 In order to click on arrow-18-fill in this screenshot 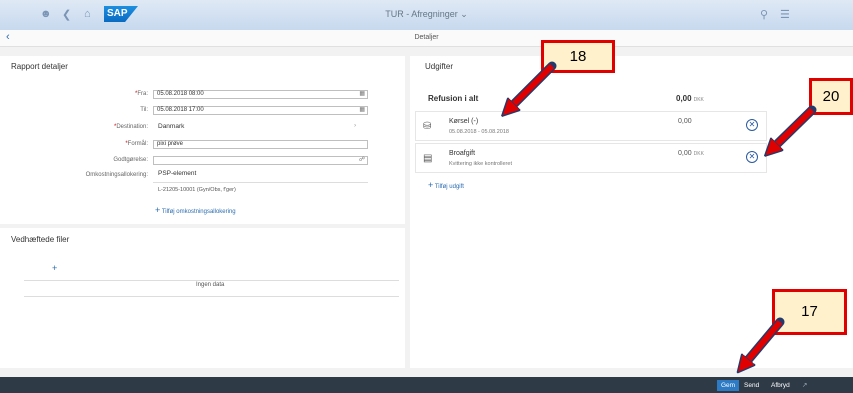, I will do `click(531, 86)`.